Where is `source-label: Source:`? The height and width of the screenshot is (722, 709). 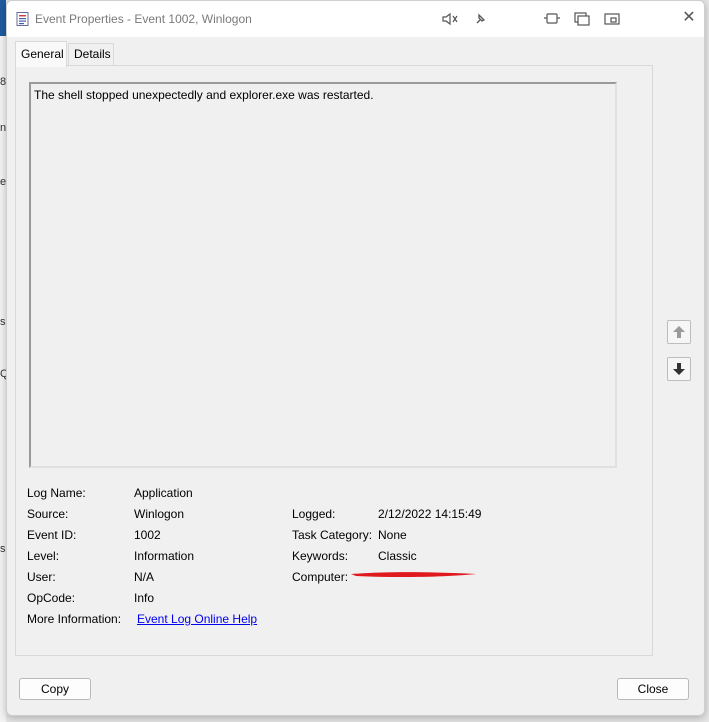 source-label: Source: is located at coordinates (48, 514).